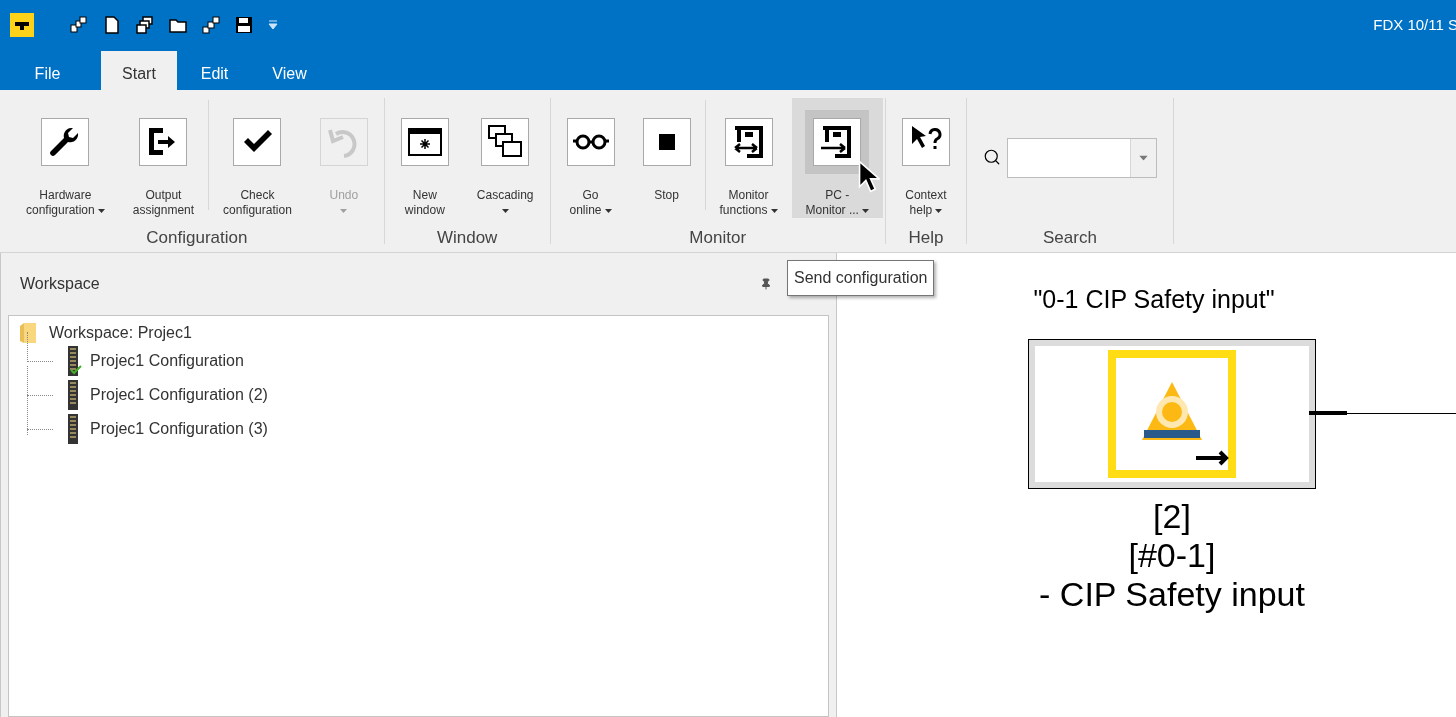 This screenshot has height=717, width=1456. What do you see at coordinates (22, 25) in the screenshot?
I see `app-logo-icon` at bounding box center [22, 25].